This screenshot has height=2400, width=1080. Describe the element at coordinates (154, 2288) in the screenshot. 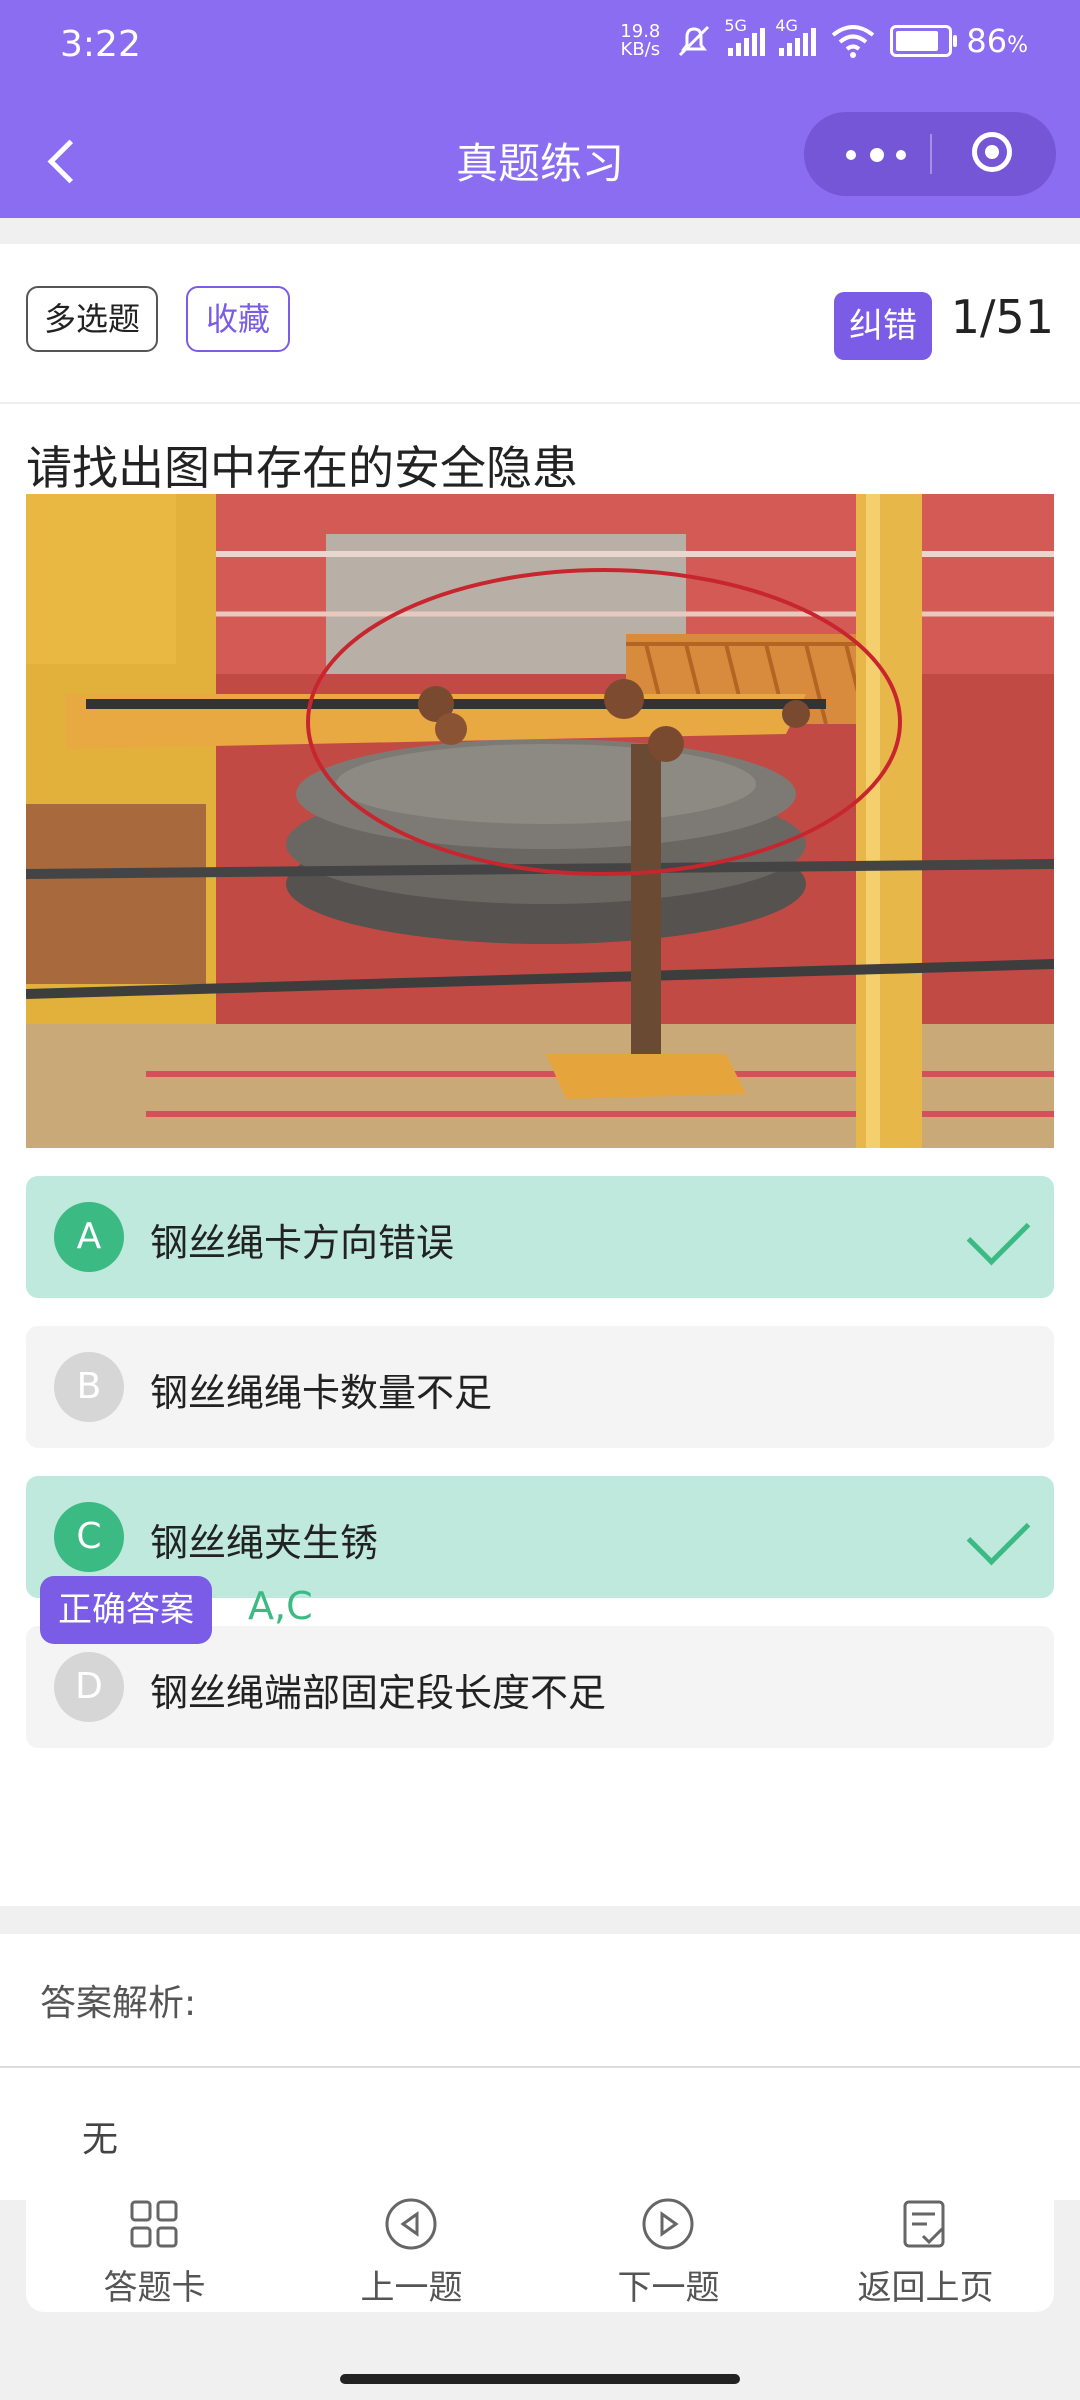

I see `tab-label: 答题卡` at that location.